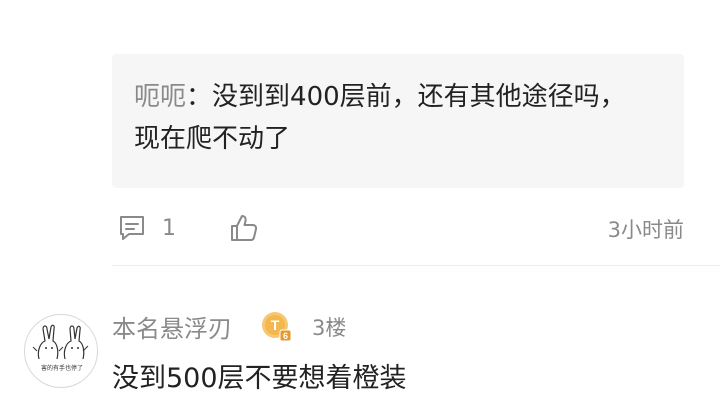 Image resolution: width=720 pixels, height=404 pixels. I want to click on divider, so click(416, 265).